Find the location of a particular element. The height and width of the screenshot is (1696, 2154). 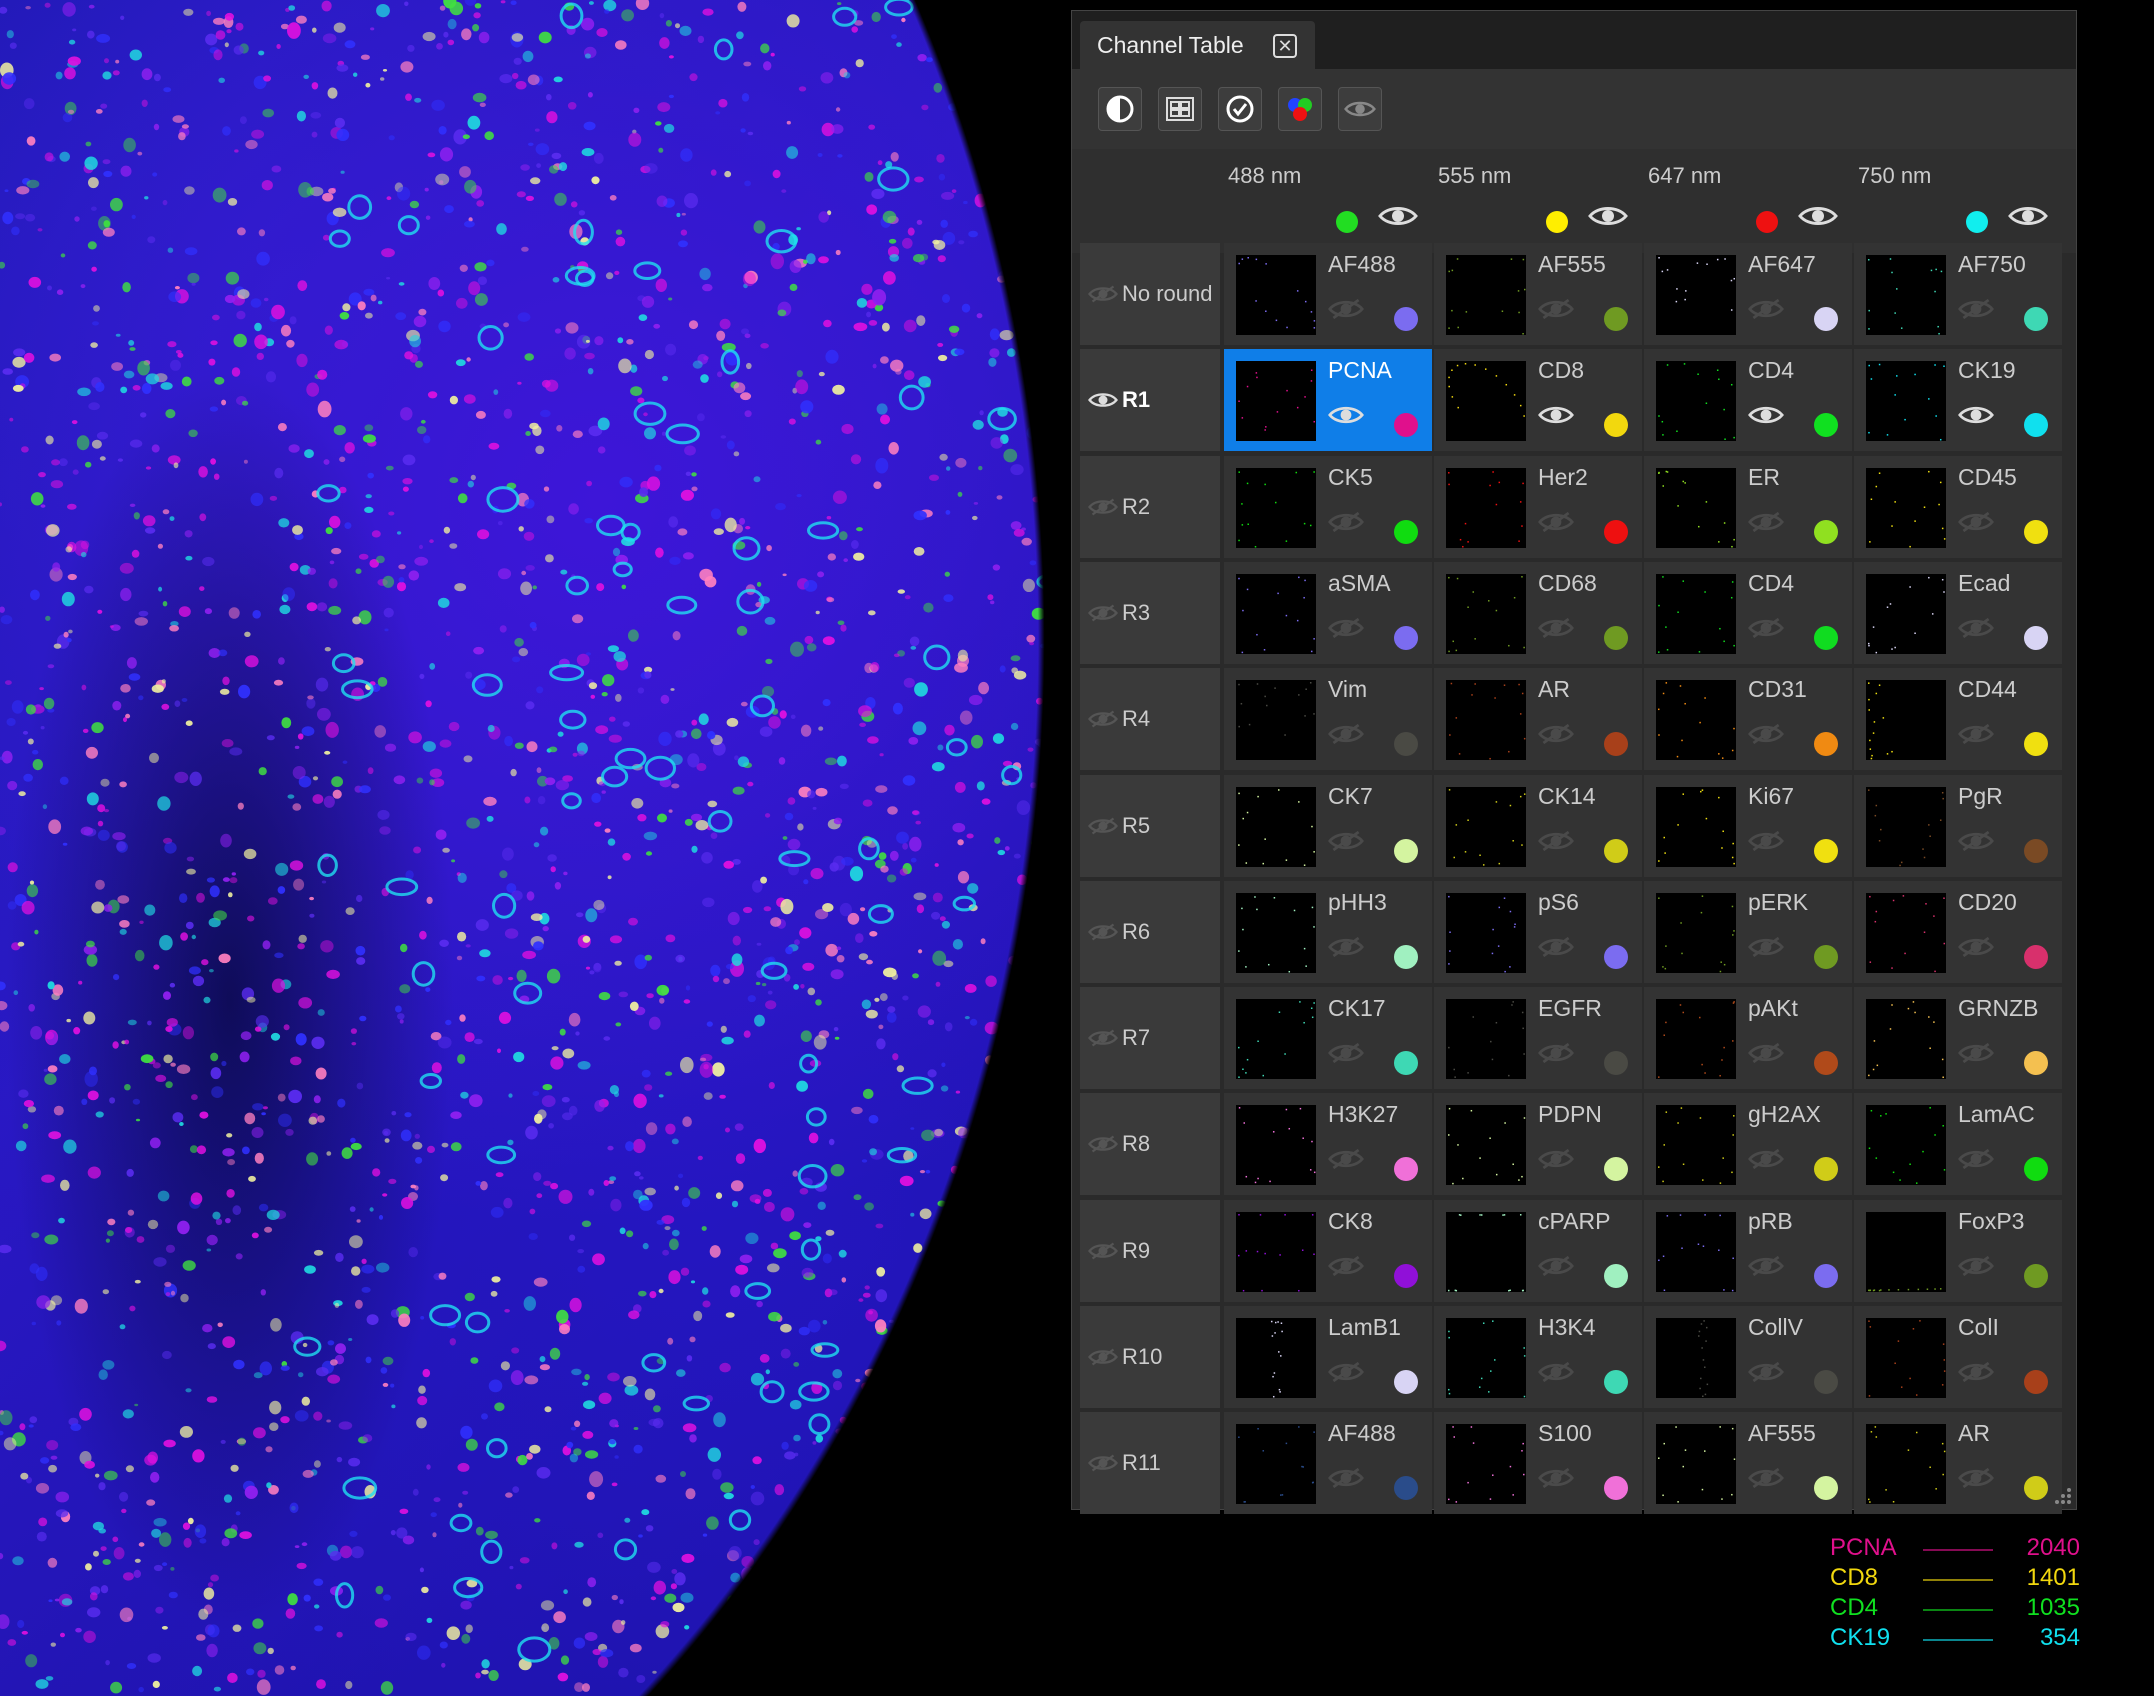

round-row-label: R5 is located at coordinates (1150, 825).